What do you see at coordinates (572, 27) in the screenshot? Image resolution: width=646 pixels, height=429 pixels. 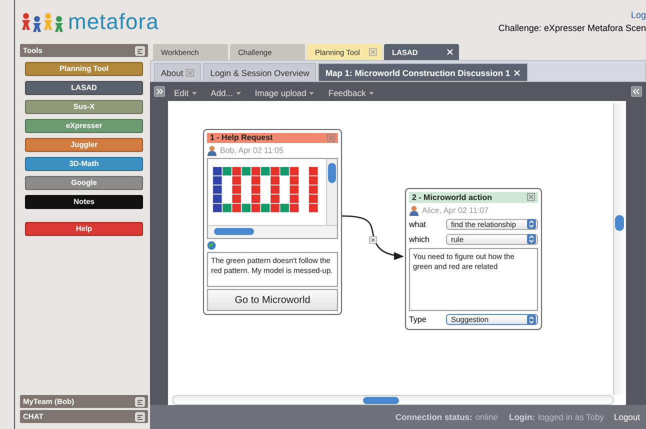 I see `challenge-title: Challenge: eXpresser Metafora Scen` at bounding box center [572, 27].